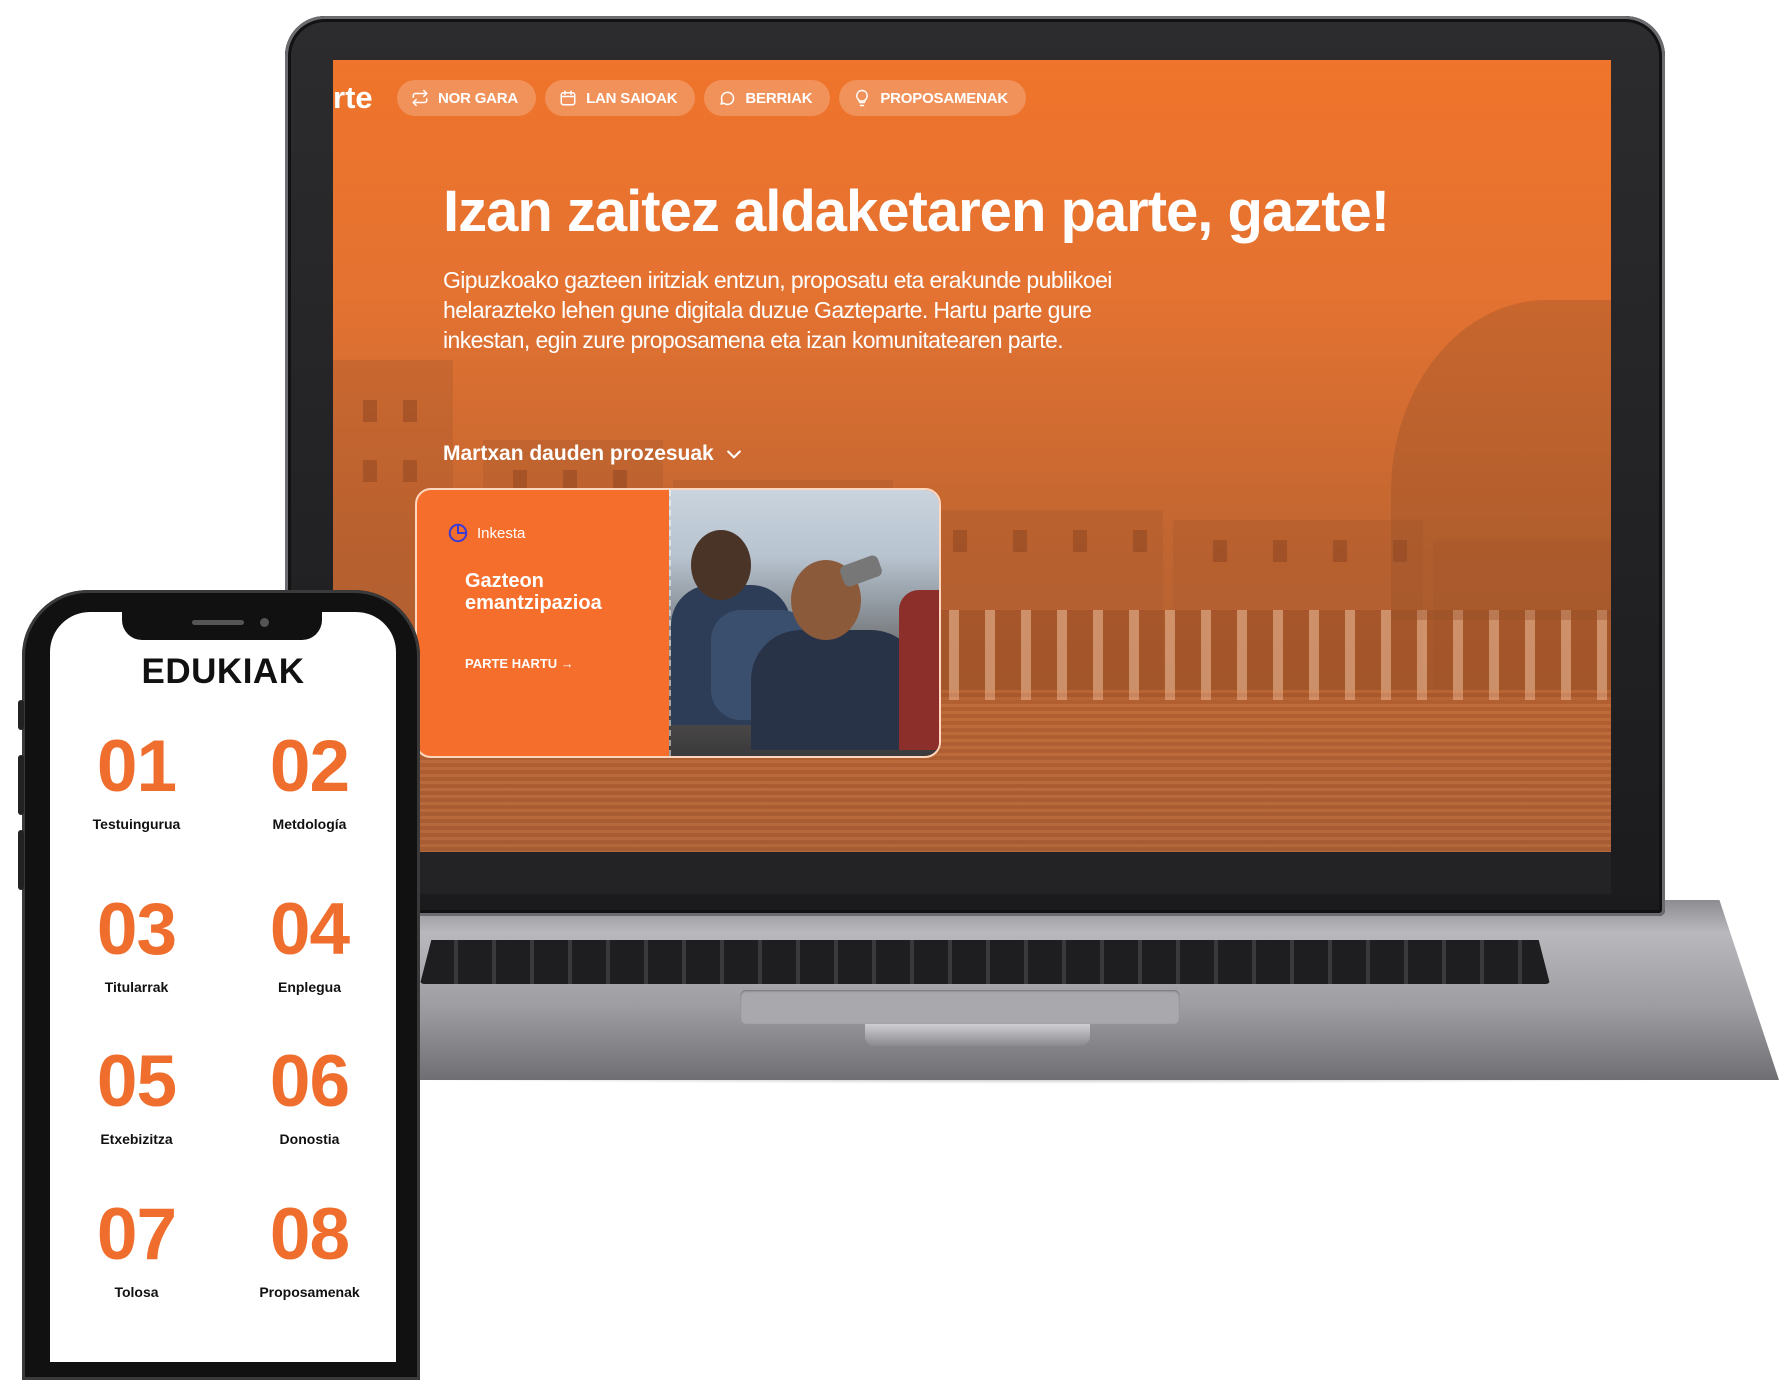 This screenshot has width=1779, height=1380. I want to click on contents-title: EDUKIAK, so click(223, 671).